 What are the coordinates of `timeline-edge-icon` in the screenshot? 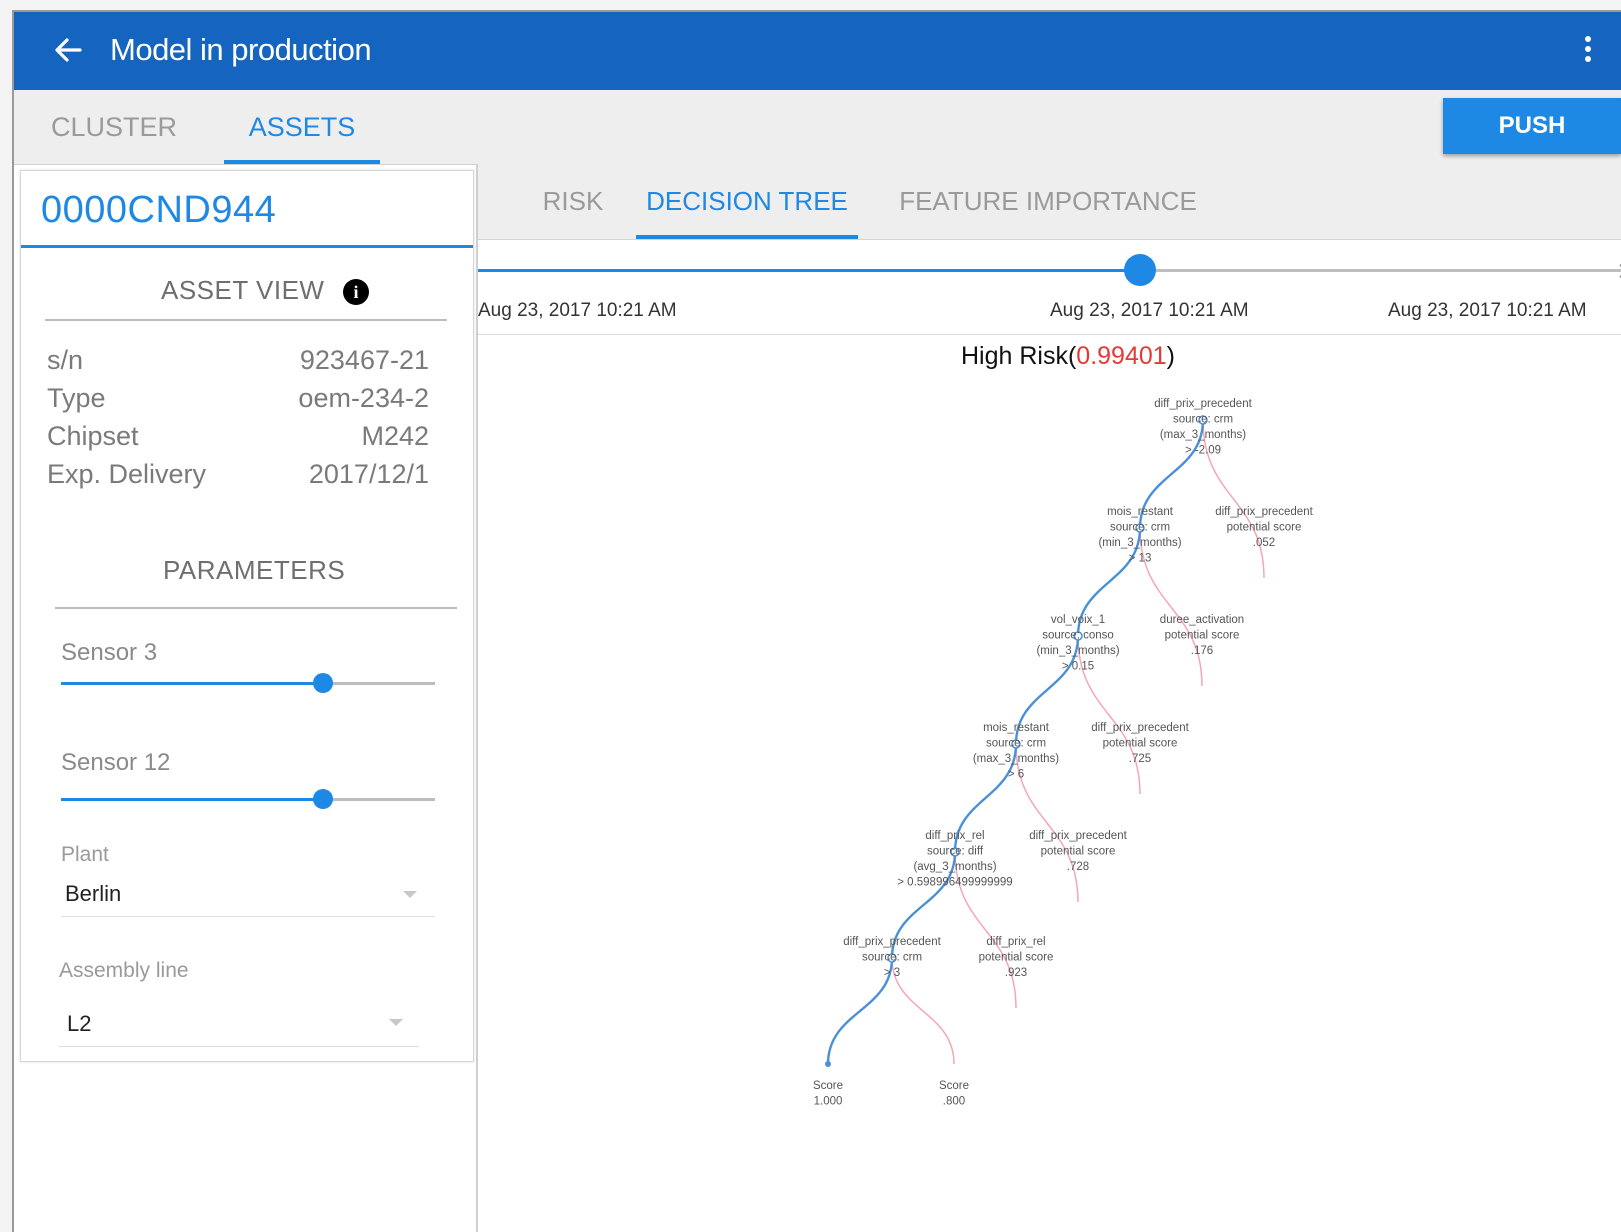 It's located at (1618, 271).